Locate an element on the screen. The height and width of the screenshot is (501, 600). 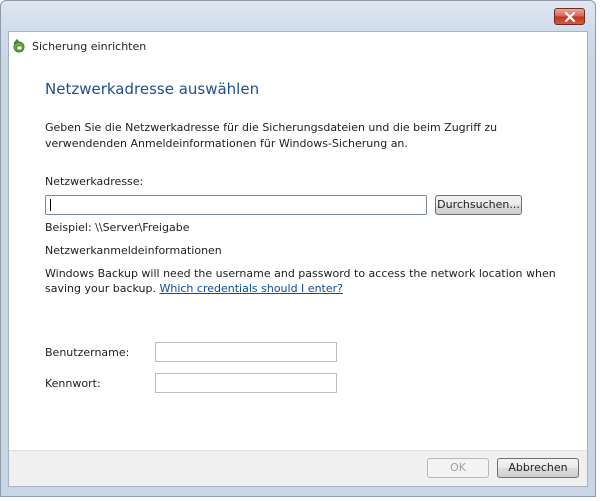
backup-icon is located at coordinates (19, 45).